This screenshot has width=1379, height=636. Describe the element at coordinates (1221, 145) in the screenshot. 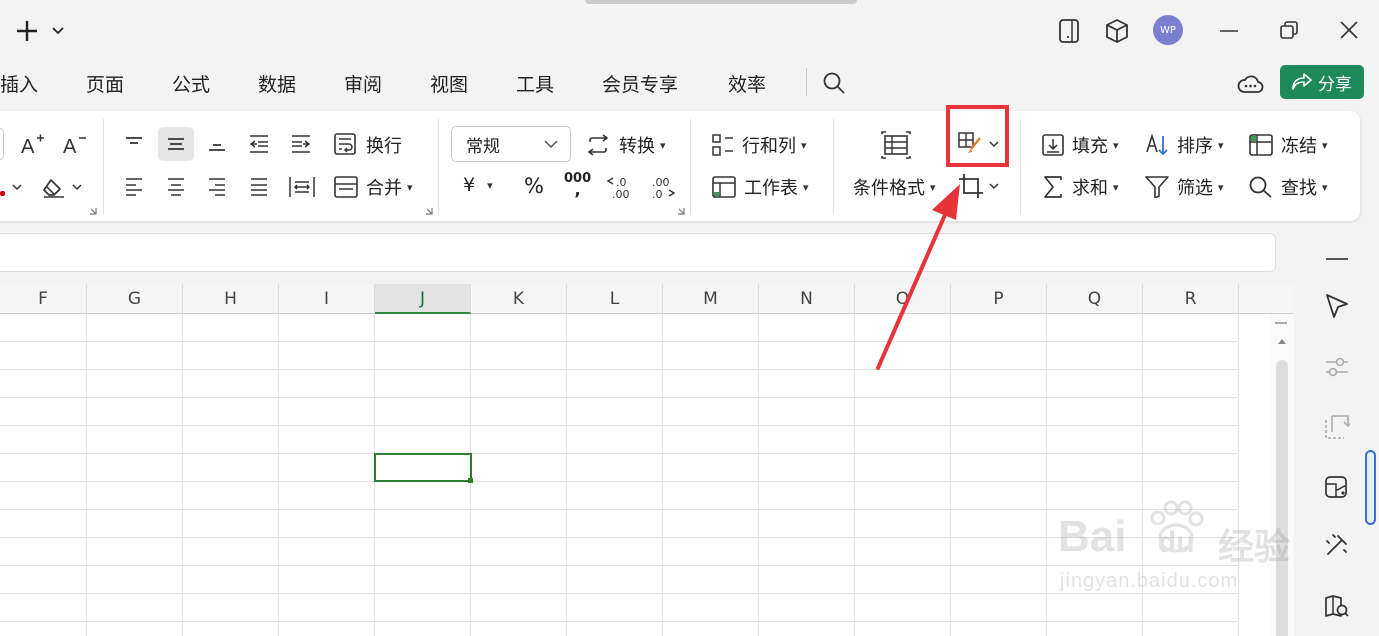

I see `sort-dropdown-icon: ▾` at that location.